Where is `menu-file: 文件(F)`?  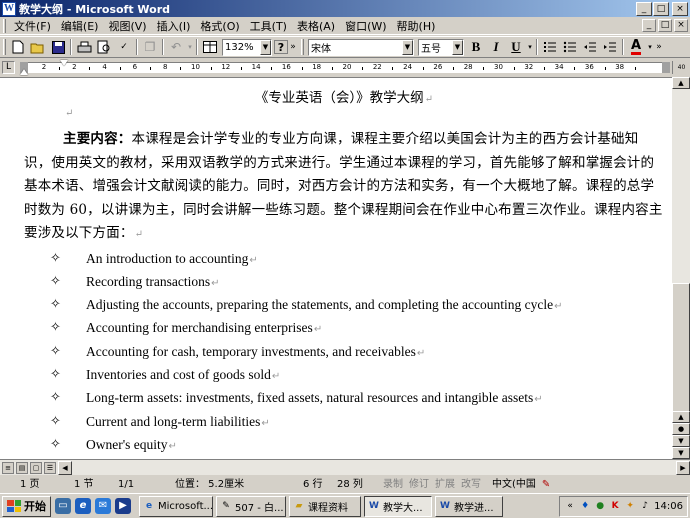
menu-file: 文件(F) is located at coordinates (32, 26).